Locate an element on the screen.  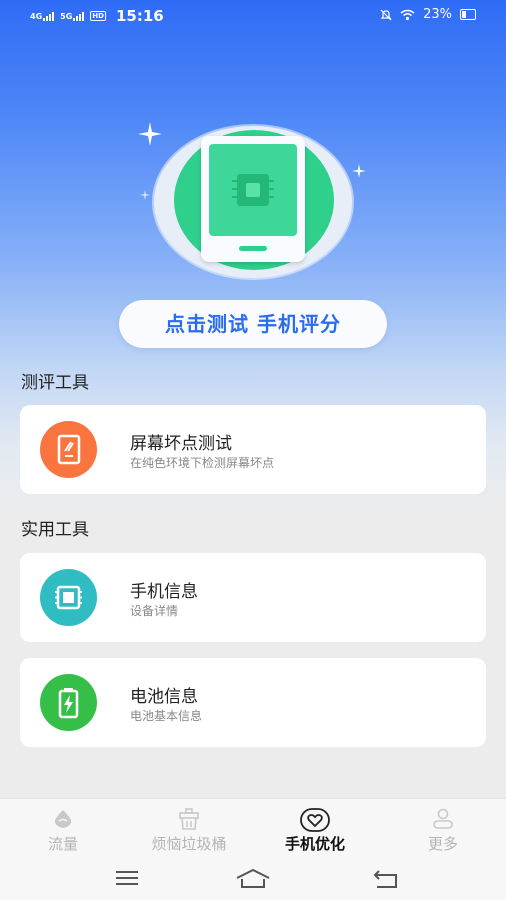
traffic-icon is located at coordinates (63, 819).